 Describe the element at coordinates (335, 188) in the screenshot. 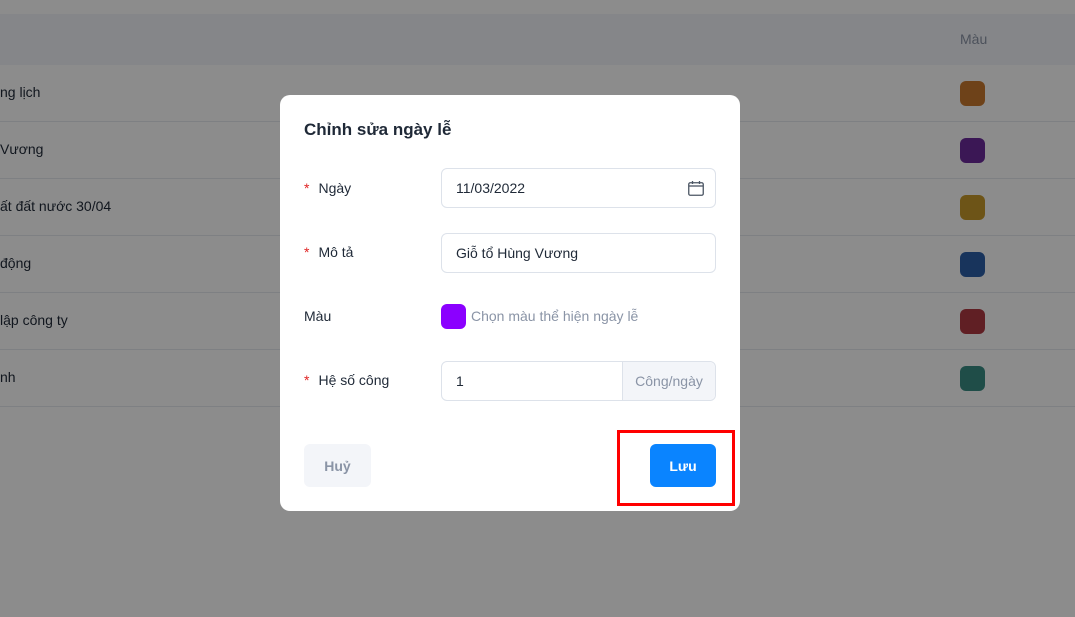

I see `date-label-text: Ngày` at that location.